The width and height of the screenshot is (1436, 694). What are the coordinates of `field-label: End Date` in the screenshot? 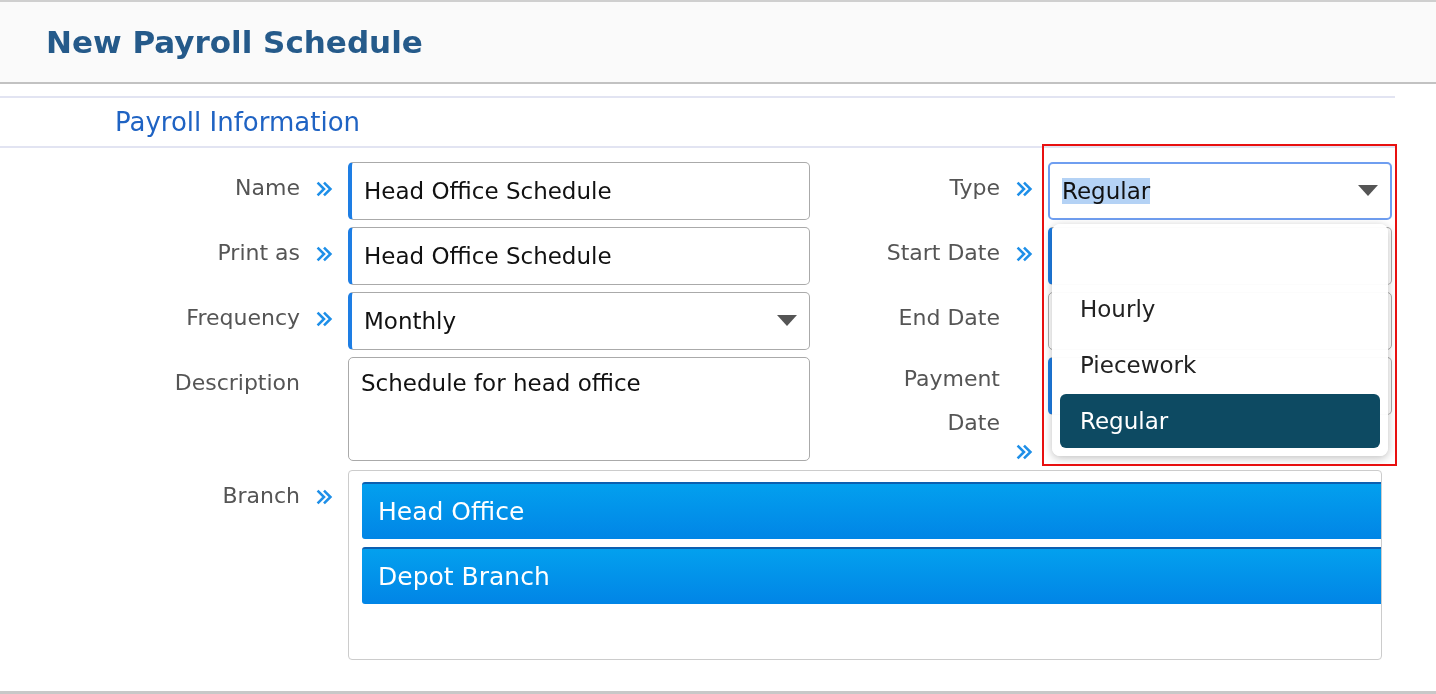 It's located at (948, 317).